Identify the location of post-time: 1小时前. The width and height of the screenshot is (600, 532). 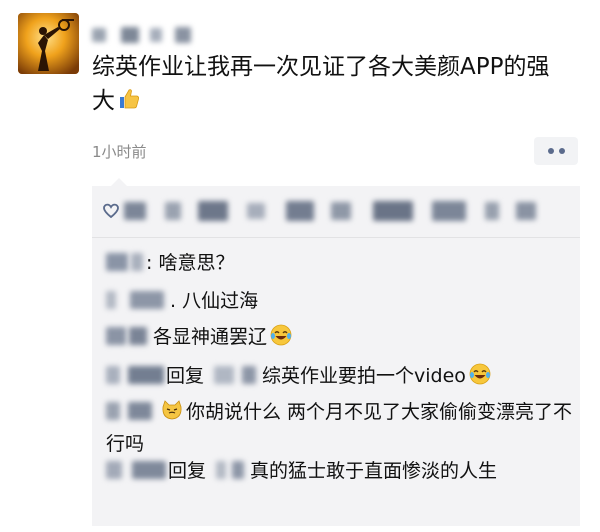
(119, 152).